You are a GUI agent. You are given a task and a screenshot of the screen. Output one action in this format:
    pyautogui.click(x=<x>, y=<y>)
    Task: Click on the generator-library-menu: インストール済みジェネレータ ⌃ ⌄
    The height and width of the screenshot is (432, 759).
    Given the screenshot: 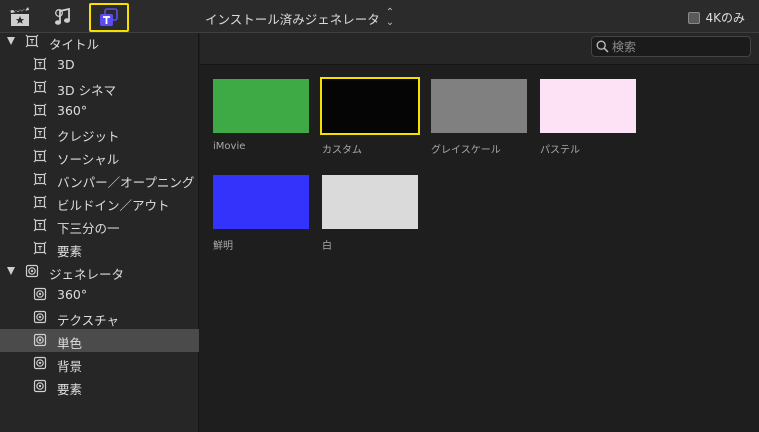 What is the action you would take?
    pyautogui.click(x=299, y=18)
    